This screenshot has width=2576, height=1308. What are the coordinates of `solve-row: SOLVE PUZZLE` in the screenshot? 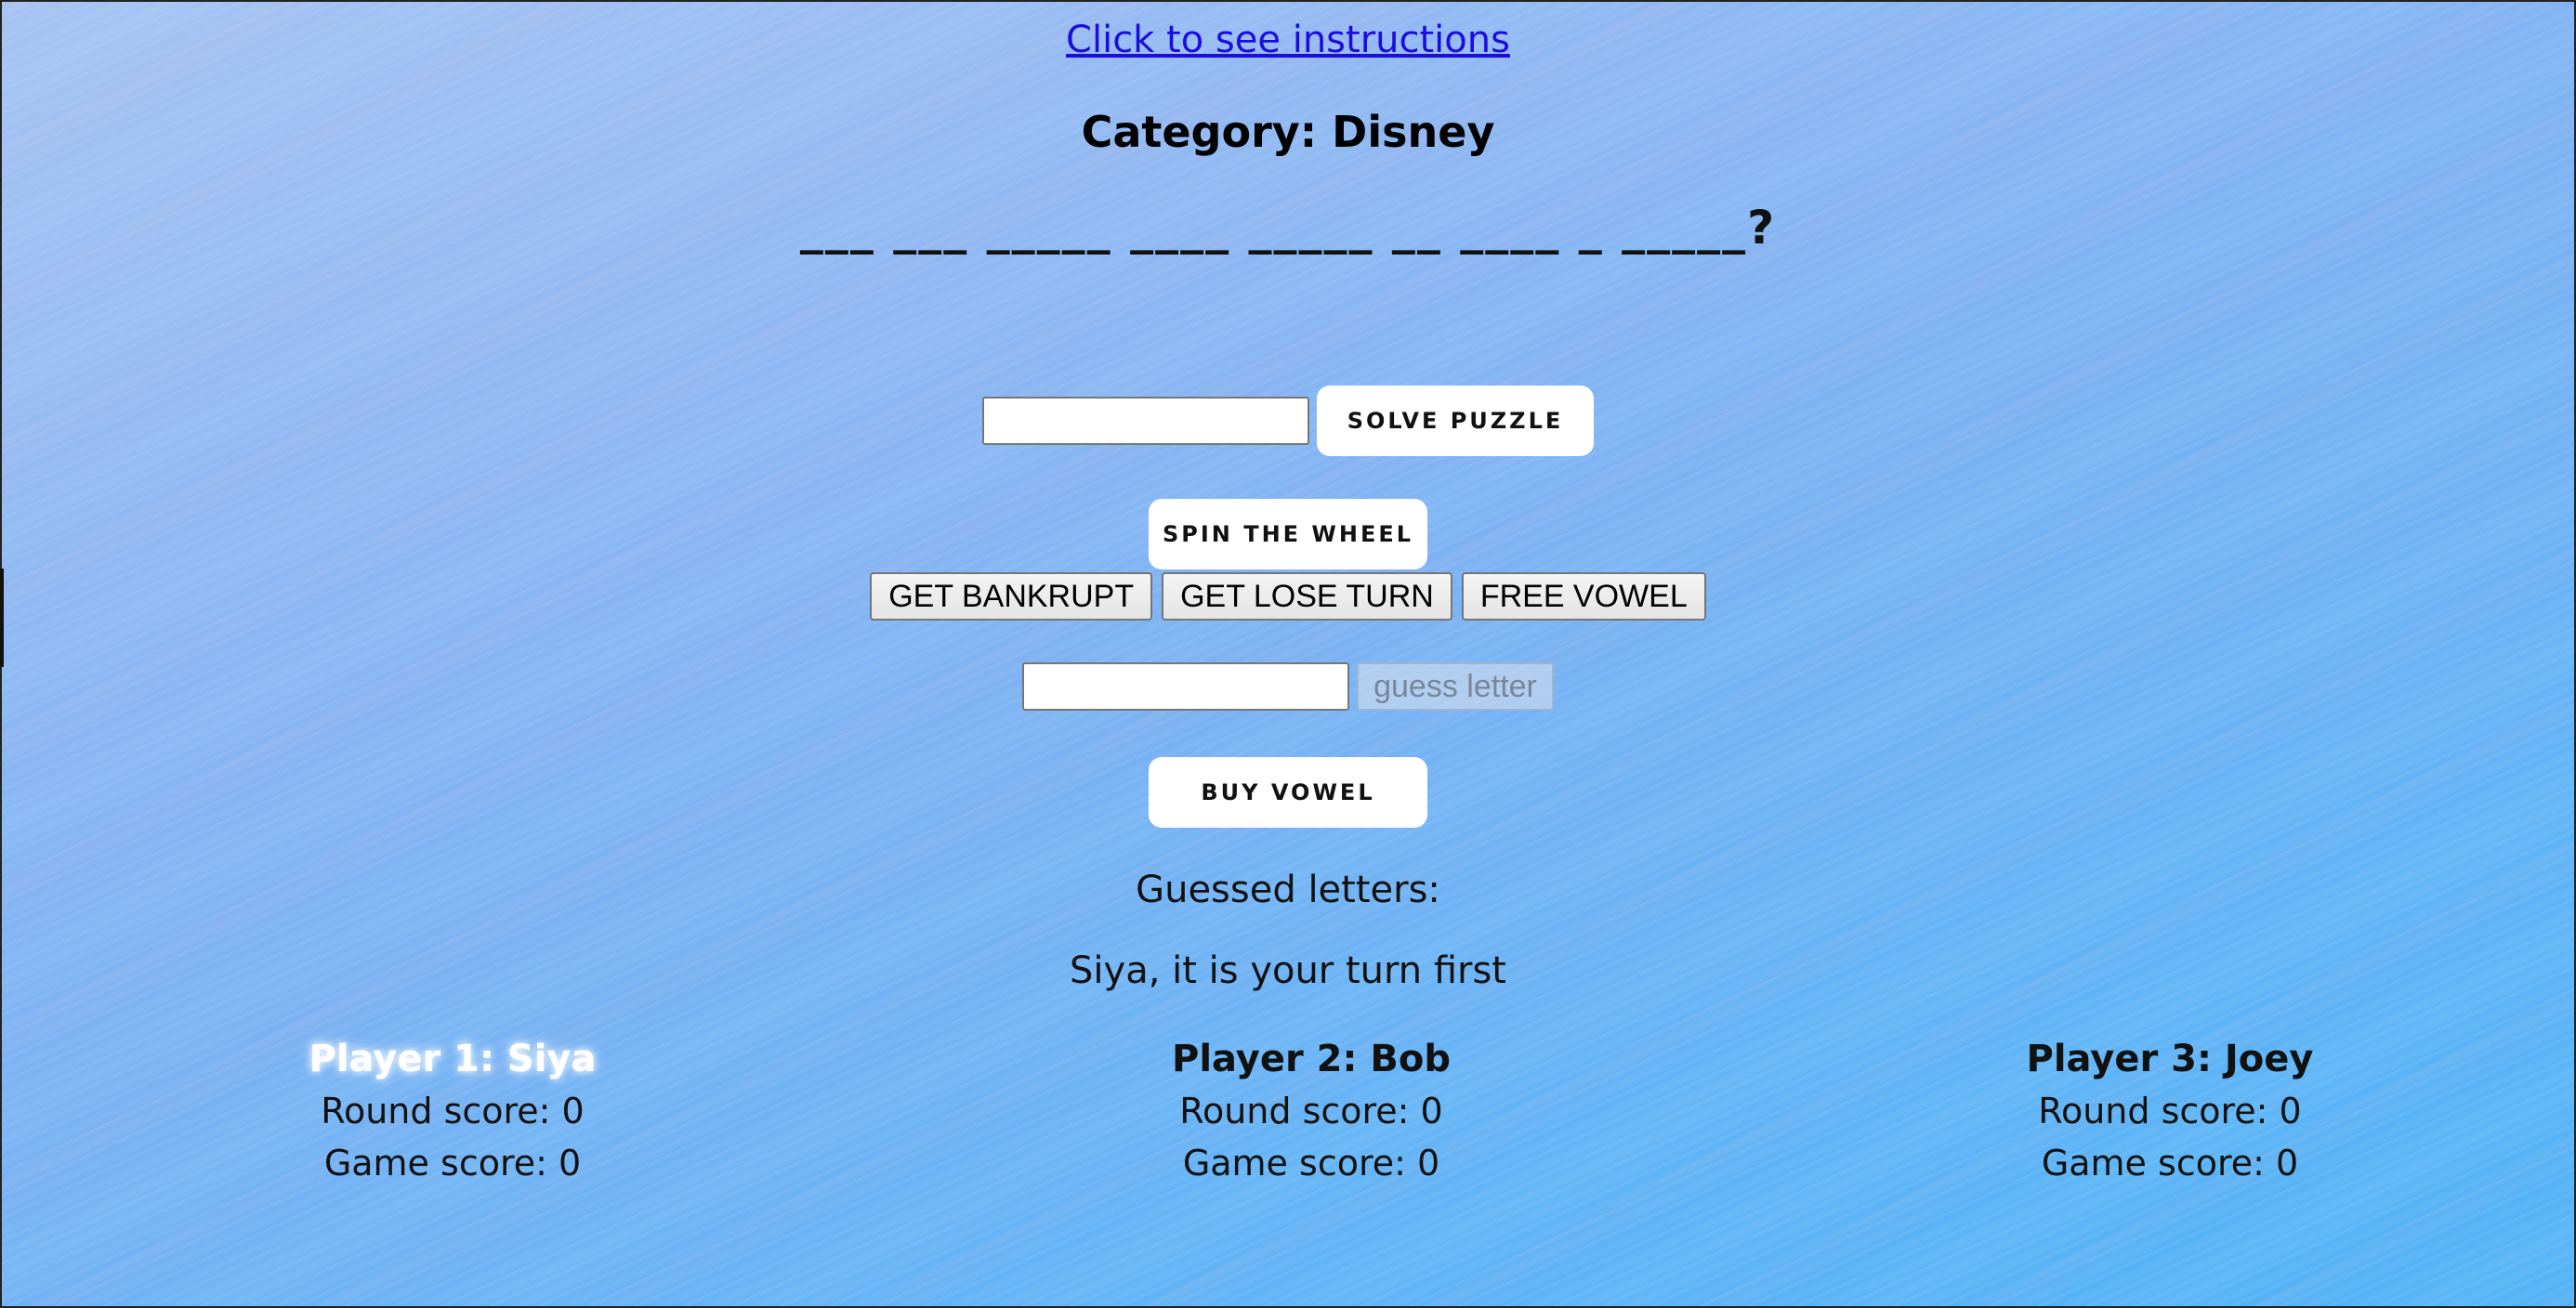 It's located at (1288, 421).